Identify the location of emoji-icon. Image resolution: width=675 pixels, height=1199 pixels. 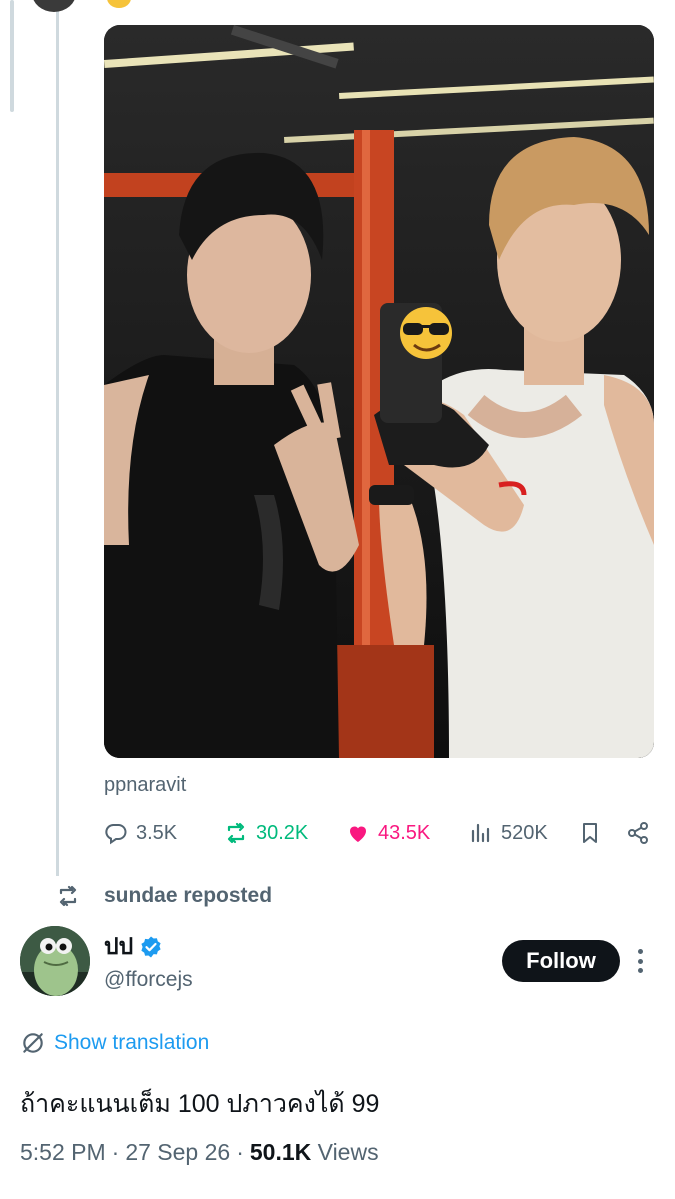
(119, 4).